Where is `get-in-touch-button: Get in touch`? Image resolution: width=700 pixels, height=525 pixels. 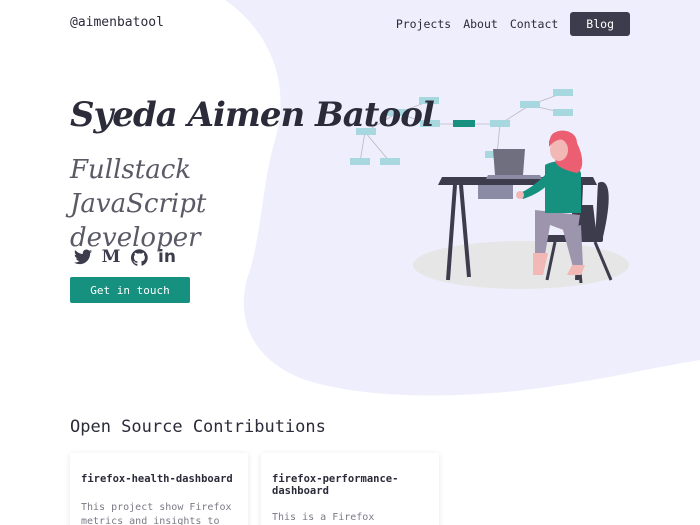 get-in-touch-button: Get in touch is located at coordinates (130, 290).